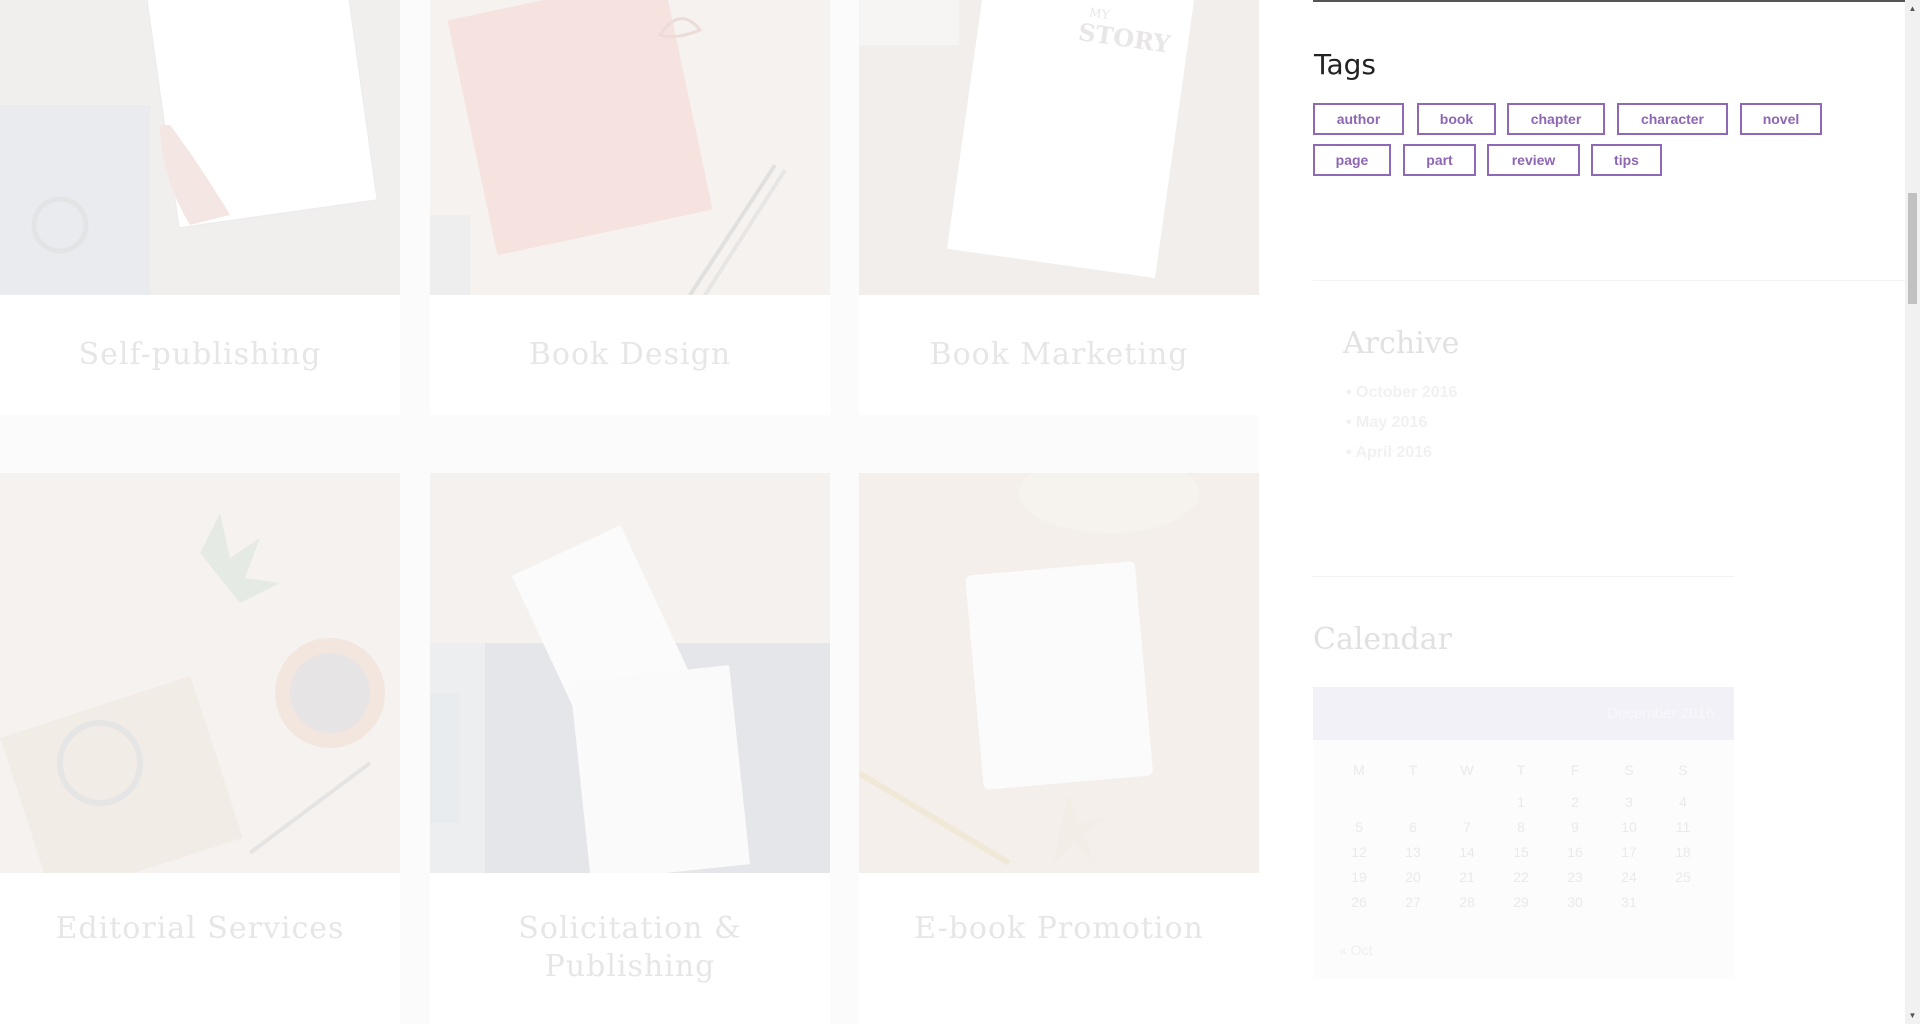  I want to click on calendar-day: 26, so click(1359, 902).